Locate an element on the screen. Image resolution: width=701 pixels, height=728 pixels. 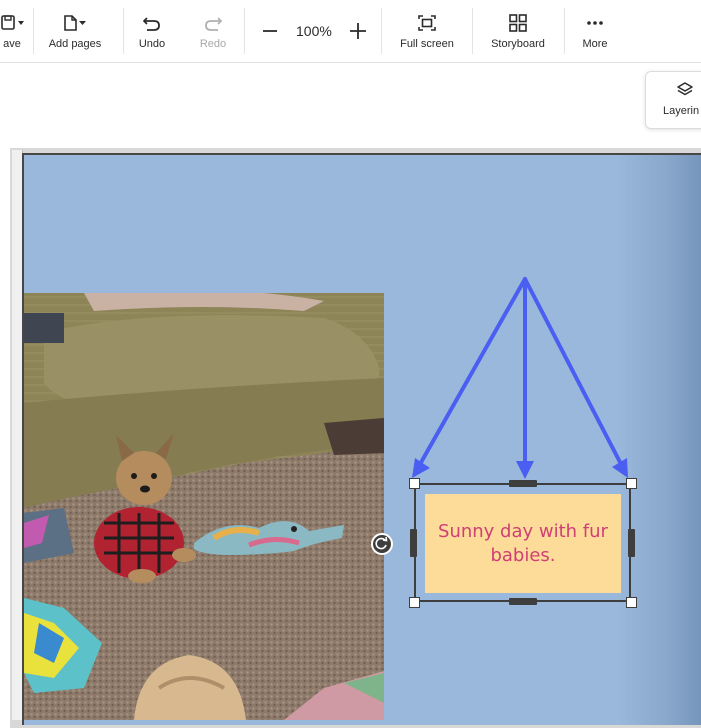
layering-icon is located at coordinates (685, 92).